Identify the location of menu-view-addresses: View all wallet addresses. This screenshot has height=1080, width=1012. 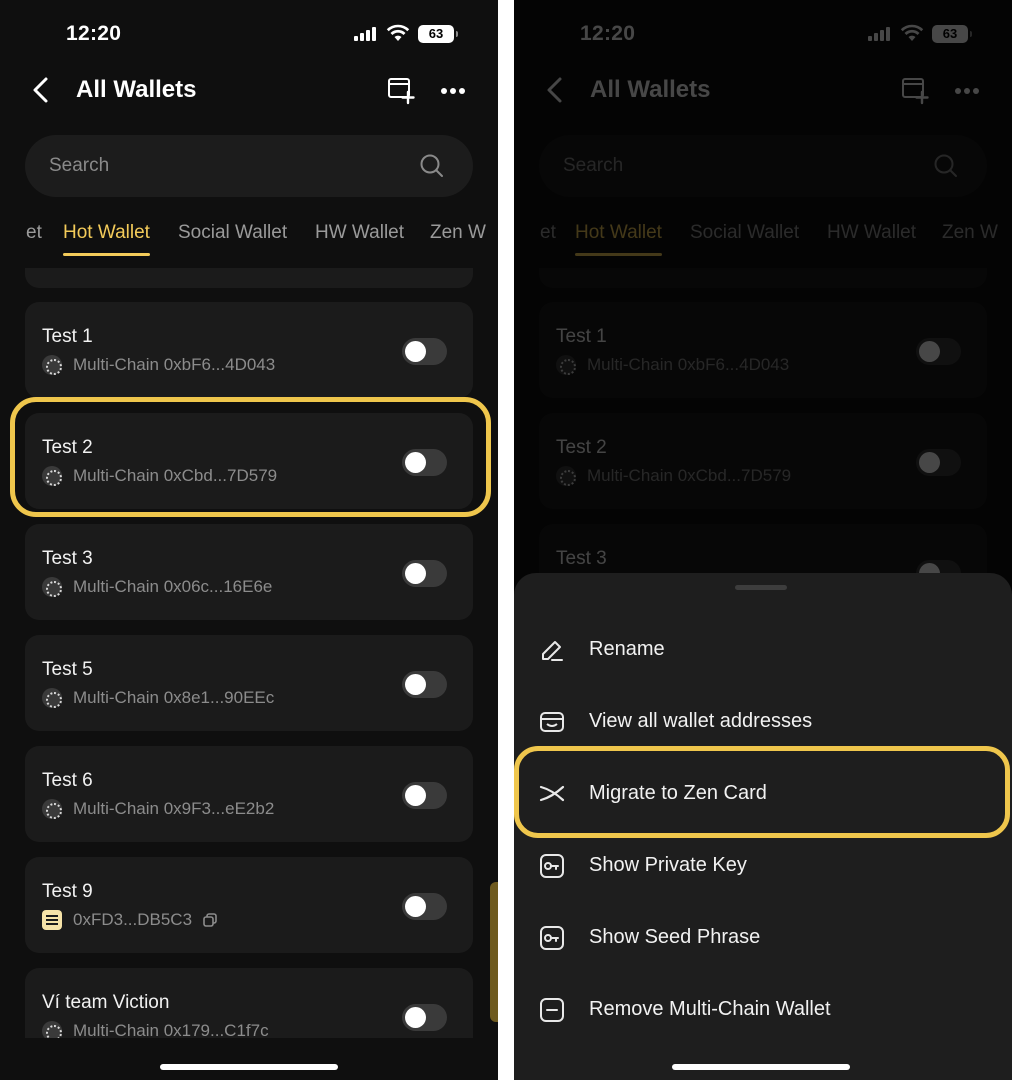
(763, 723).